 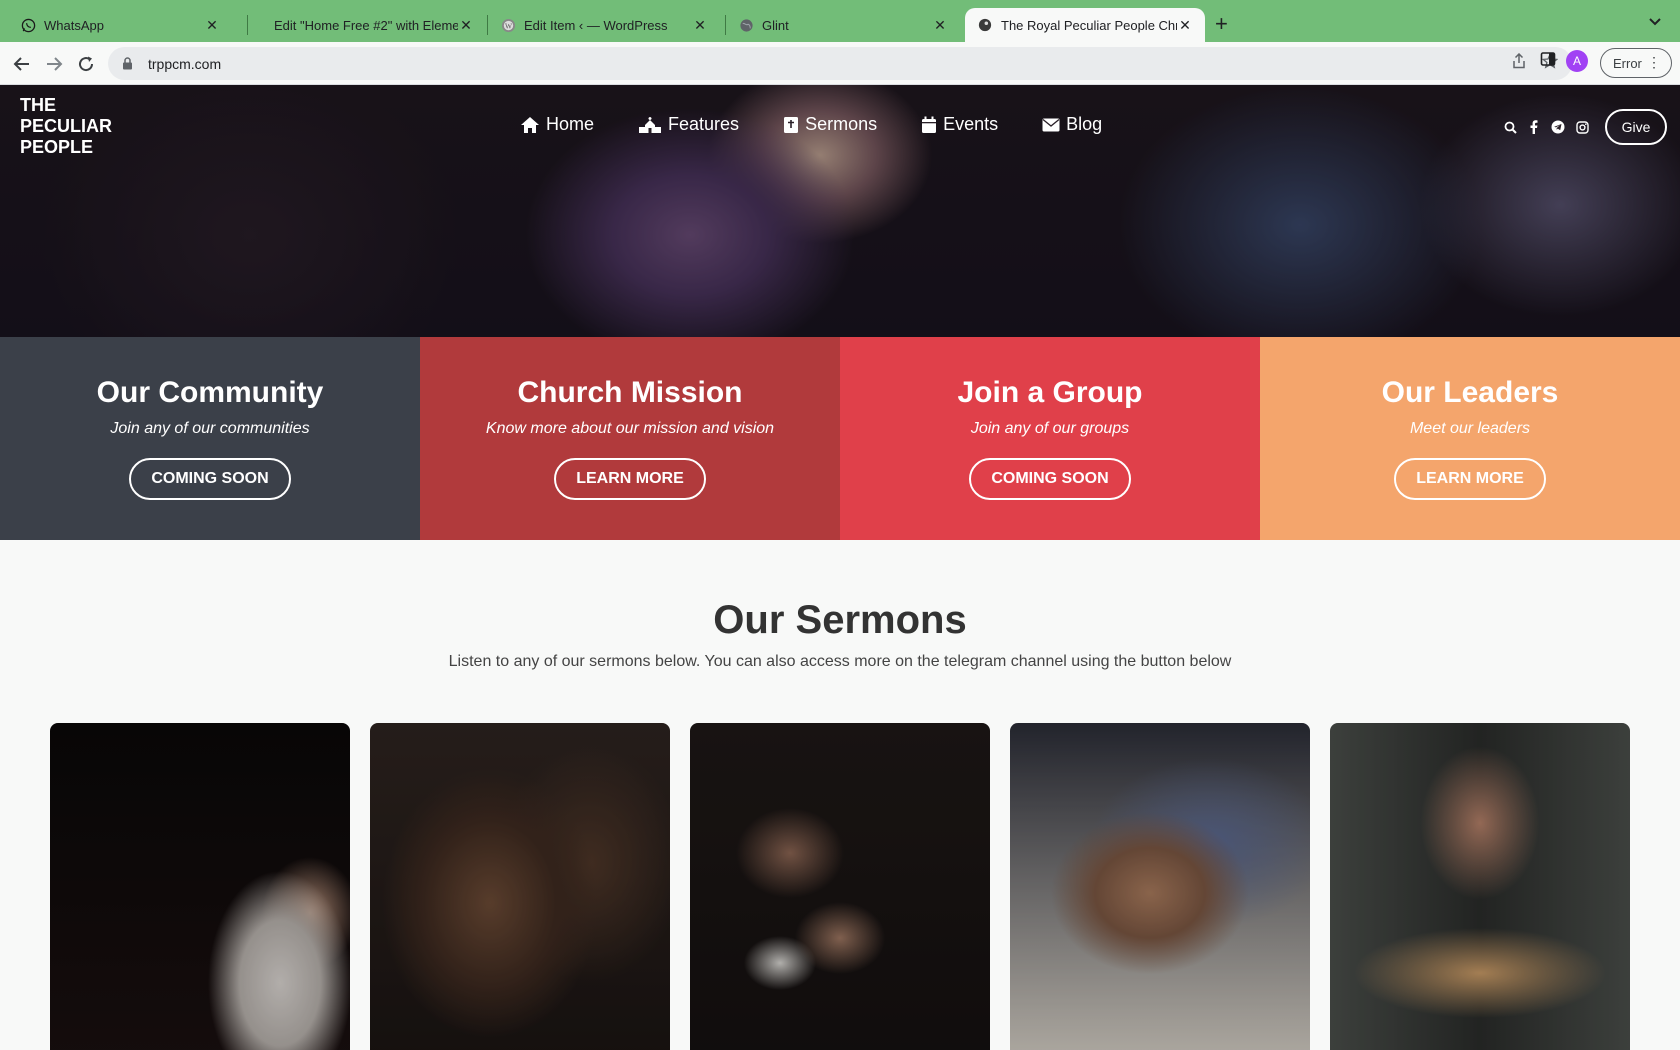 What do you see at coordinates (791, 125) in the screenshot?
I see `bible-icon` at bounding box center [791, 125].